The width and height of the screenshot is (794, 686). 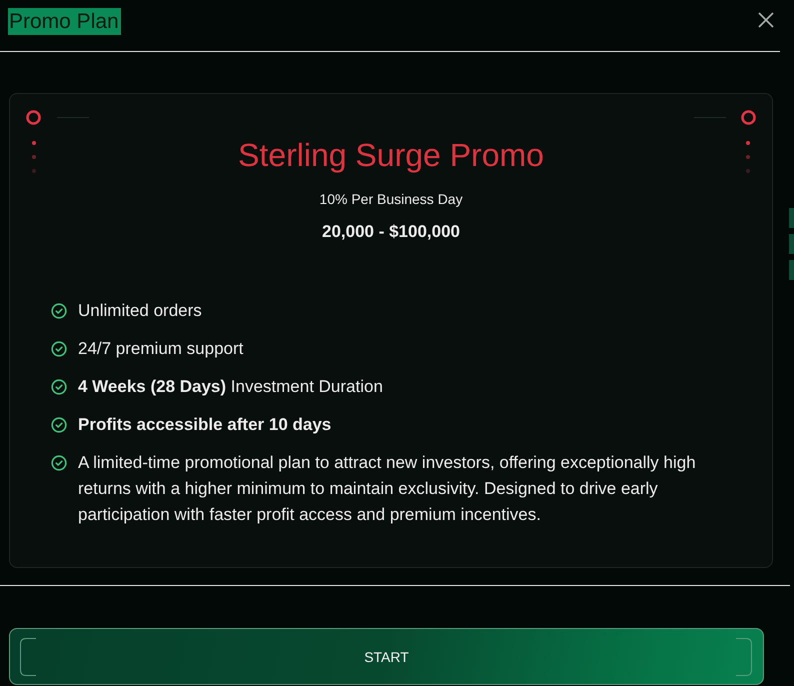 What do you see at coordinates (161, 349) in the screenshot?
I see `feature-text: 24/7 premium support` at bounding box center [161, 349].